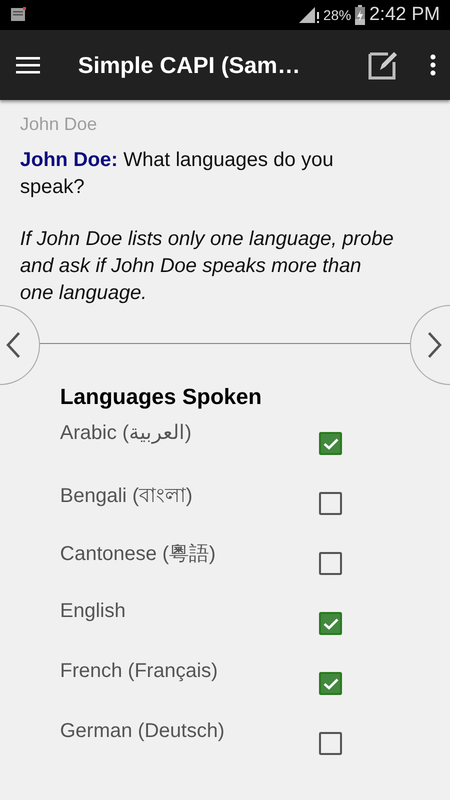 This screenshot has width=450, height=800. Describe the element at coordinates (93, 611) in the screenshot. I see `option-label: English` at that location.